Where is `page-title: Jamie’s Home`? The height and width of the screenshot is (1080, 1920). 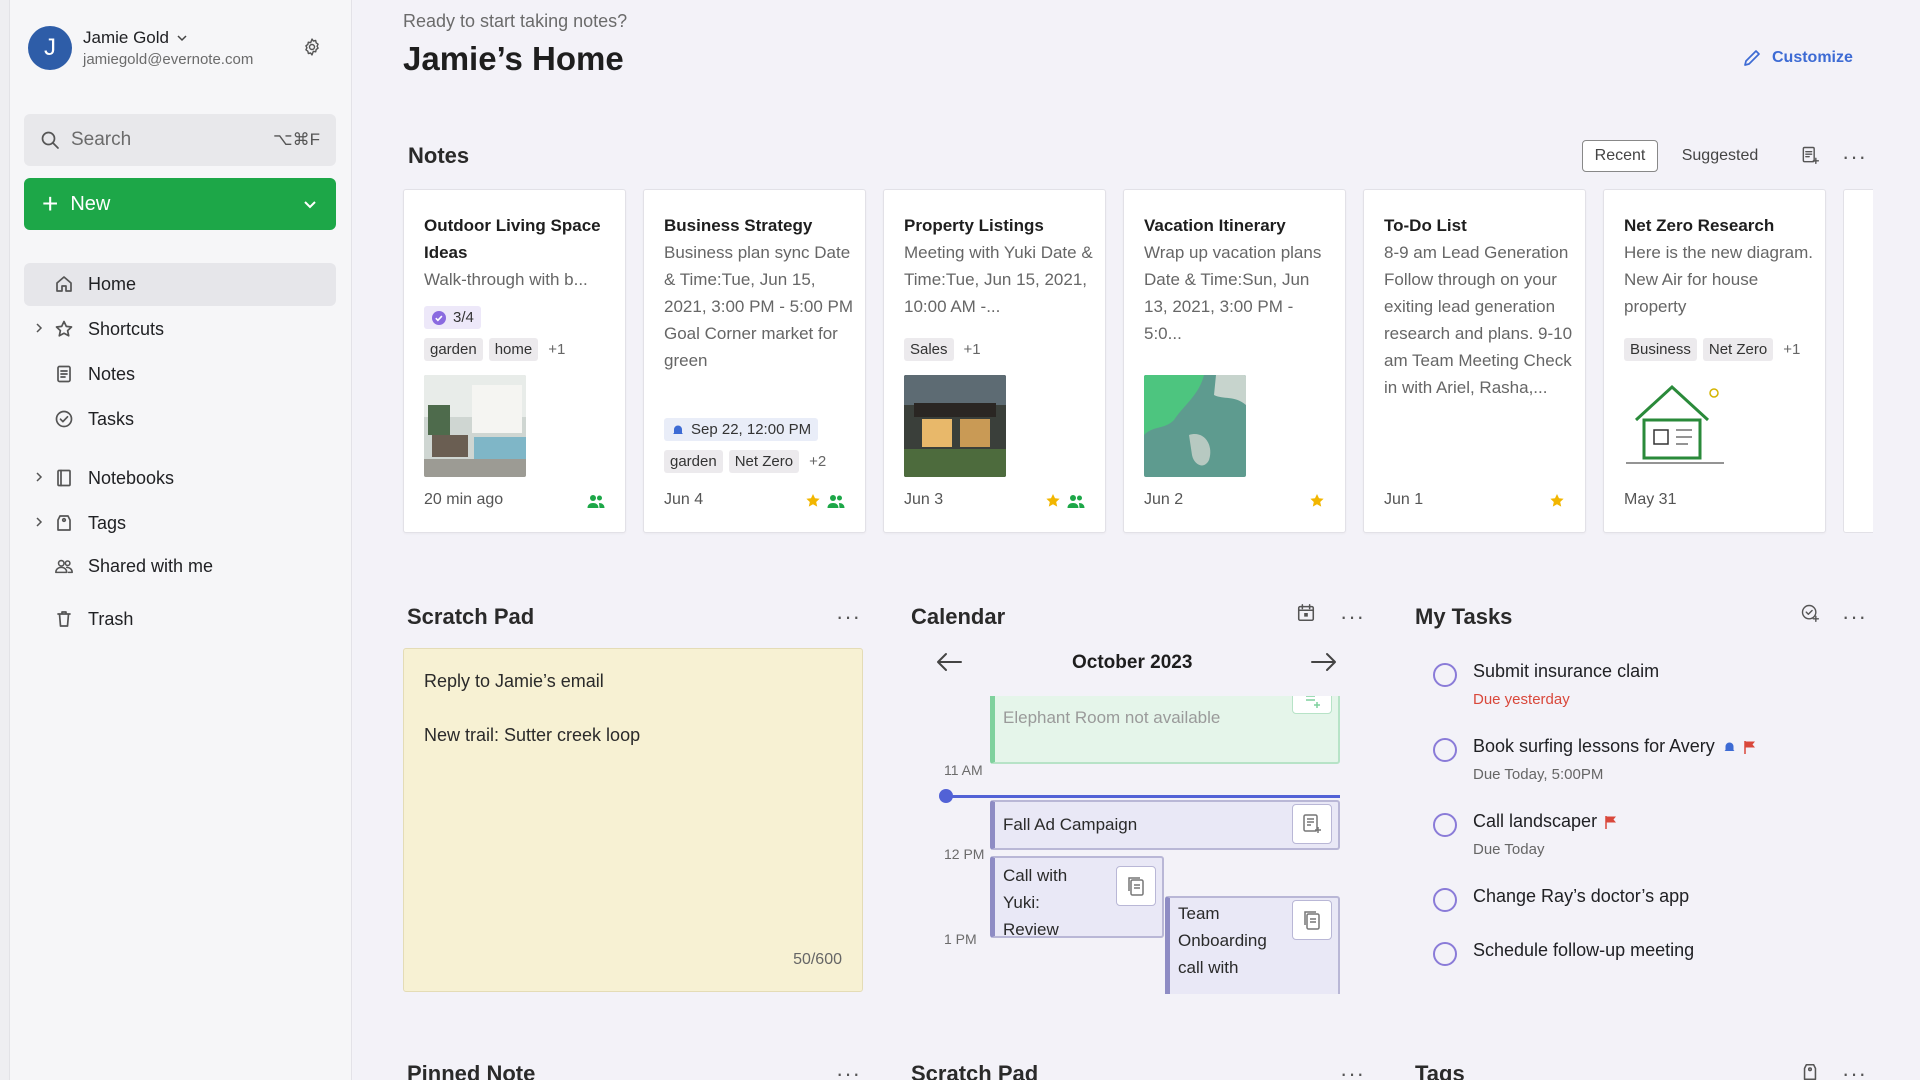 page-title: Jamie’s Home is located at coordinates (513, 58).